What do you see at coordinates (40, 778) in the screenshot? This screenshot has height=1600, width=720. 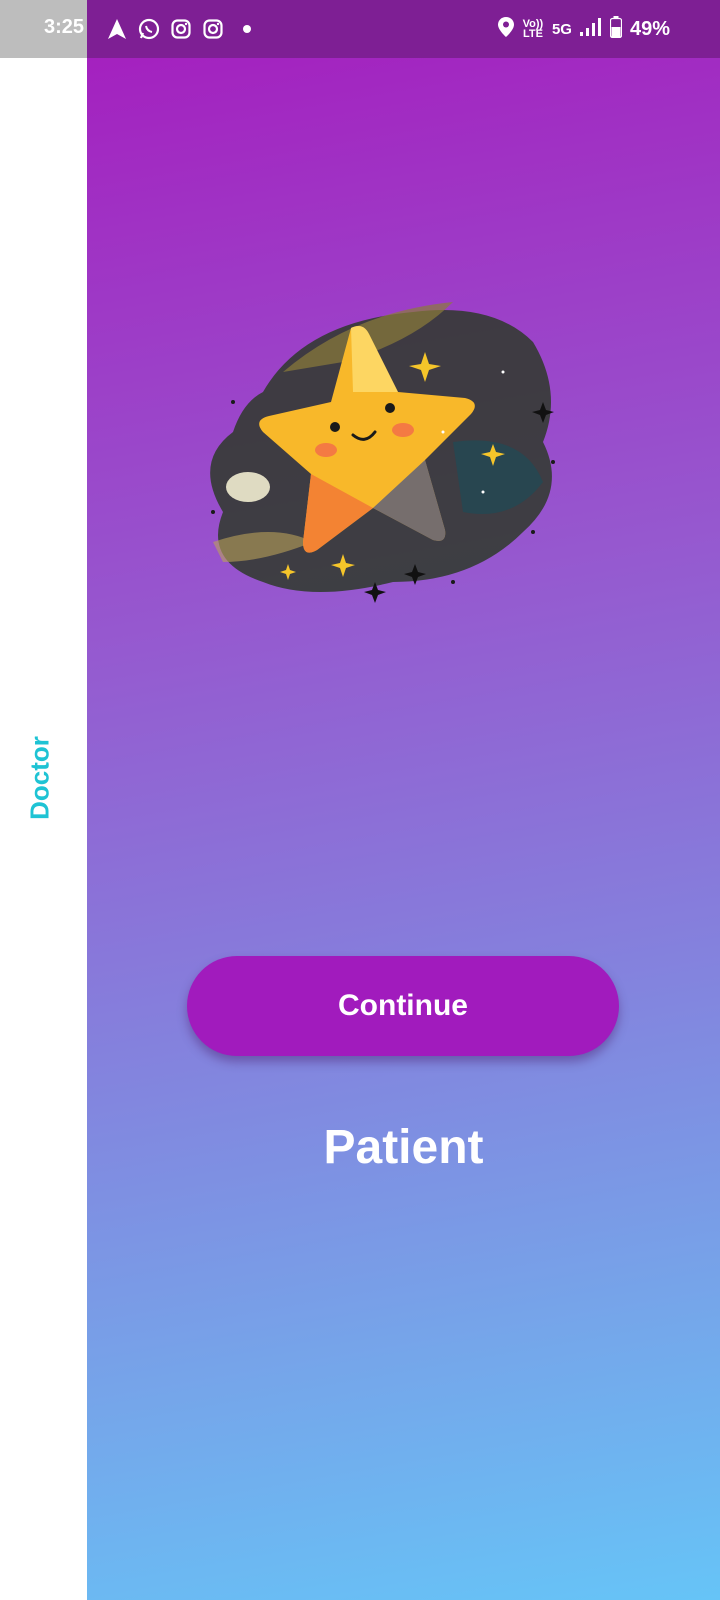 I see `doctor-tab: Doctor` at bounding box center [40, 778].